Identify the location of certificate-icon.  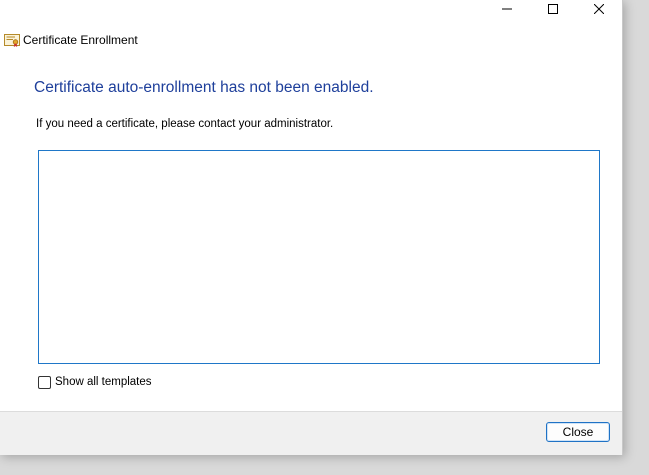
(12, 40).